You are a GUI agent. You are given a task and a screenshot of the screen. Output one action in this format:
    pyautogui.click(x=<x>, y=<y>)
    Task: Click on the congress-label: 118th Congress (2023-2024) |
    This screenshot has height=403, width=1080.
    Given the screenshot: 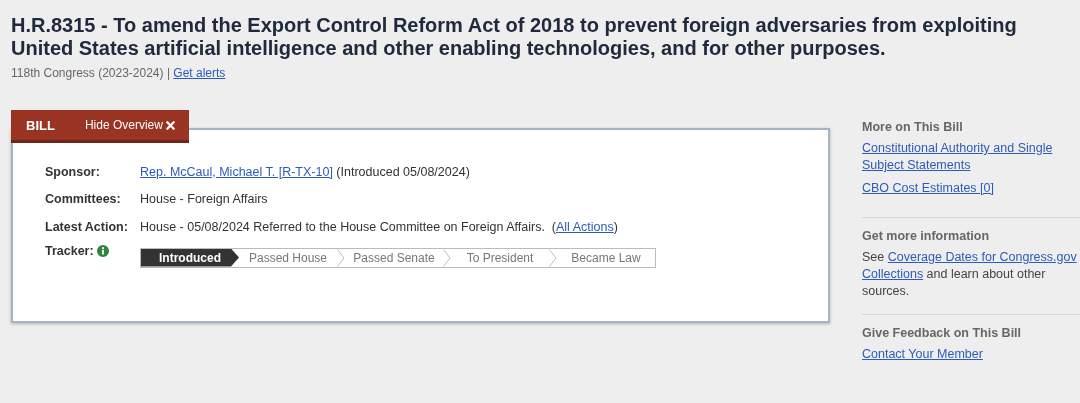 What is the action you would take?
    pyautogui.click(x=90, y=73)
    